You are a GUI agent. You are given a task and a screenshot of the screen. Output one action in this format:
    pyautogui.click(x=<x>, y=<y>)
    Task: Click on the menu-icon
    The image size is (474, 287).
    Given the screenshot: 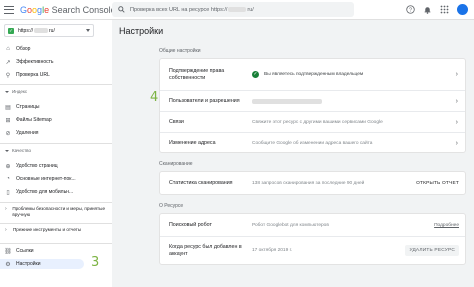 What is the action you would take?
    pyautogui.click(x=9, y=9)
    